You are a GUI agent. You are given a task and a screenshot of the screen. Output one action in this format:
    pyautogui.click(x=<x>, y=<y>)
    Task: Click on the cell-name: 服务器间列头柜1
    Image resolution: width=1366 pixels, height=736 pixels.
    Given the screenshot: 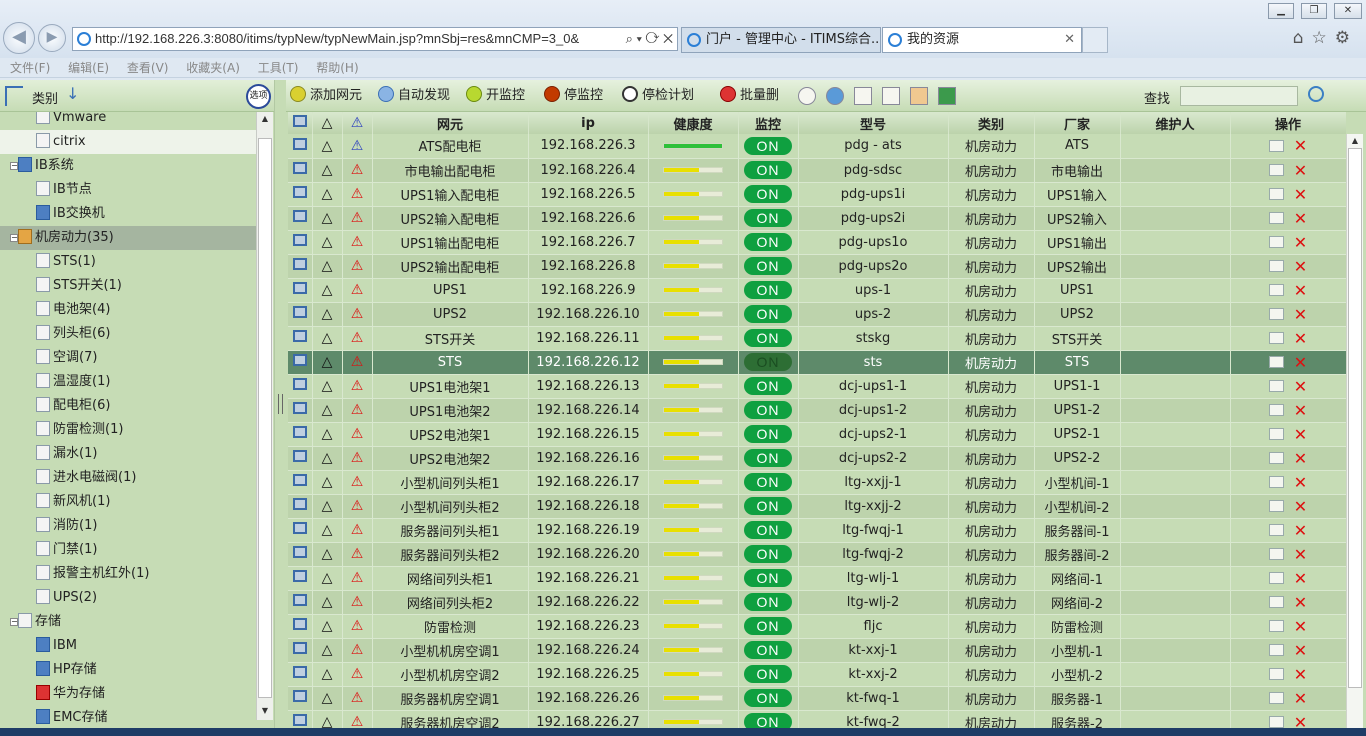 What is the action you would take?
    pyautogui.click(x=450, y=530)
    